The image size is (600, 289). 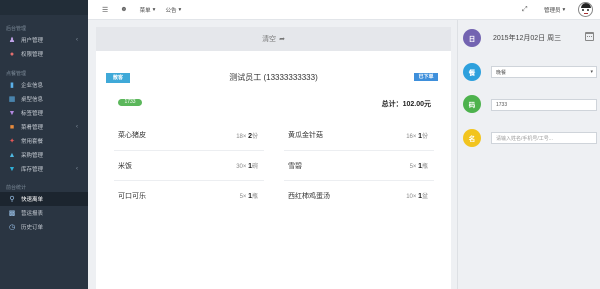 I want to click on sidebar-item-permission-management: ● 权限管理, so click(x=44, y=54).